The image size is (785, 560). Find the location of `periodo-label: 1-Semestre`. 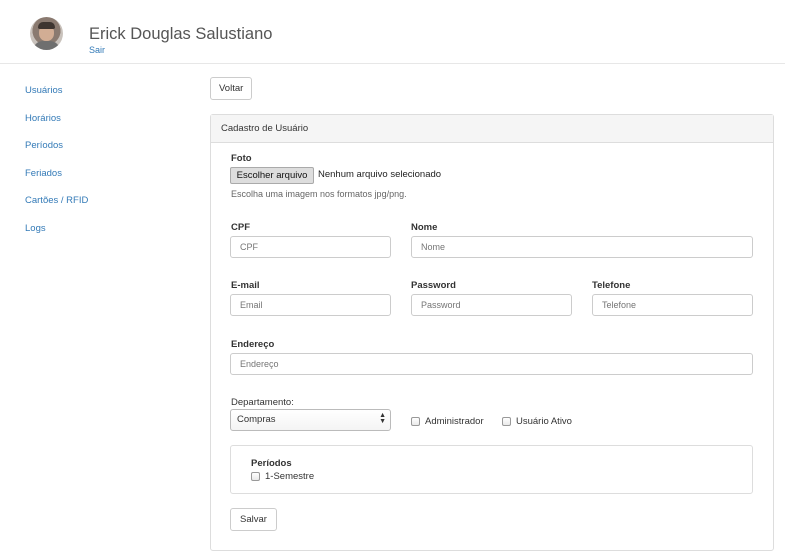

periodo-label: 1-Semestre is located at coordinates (290, 476).